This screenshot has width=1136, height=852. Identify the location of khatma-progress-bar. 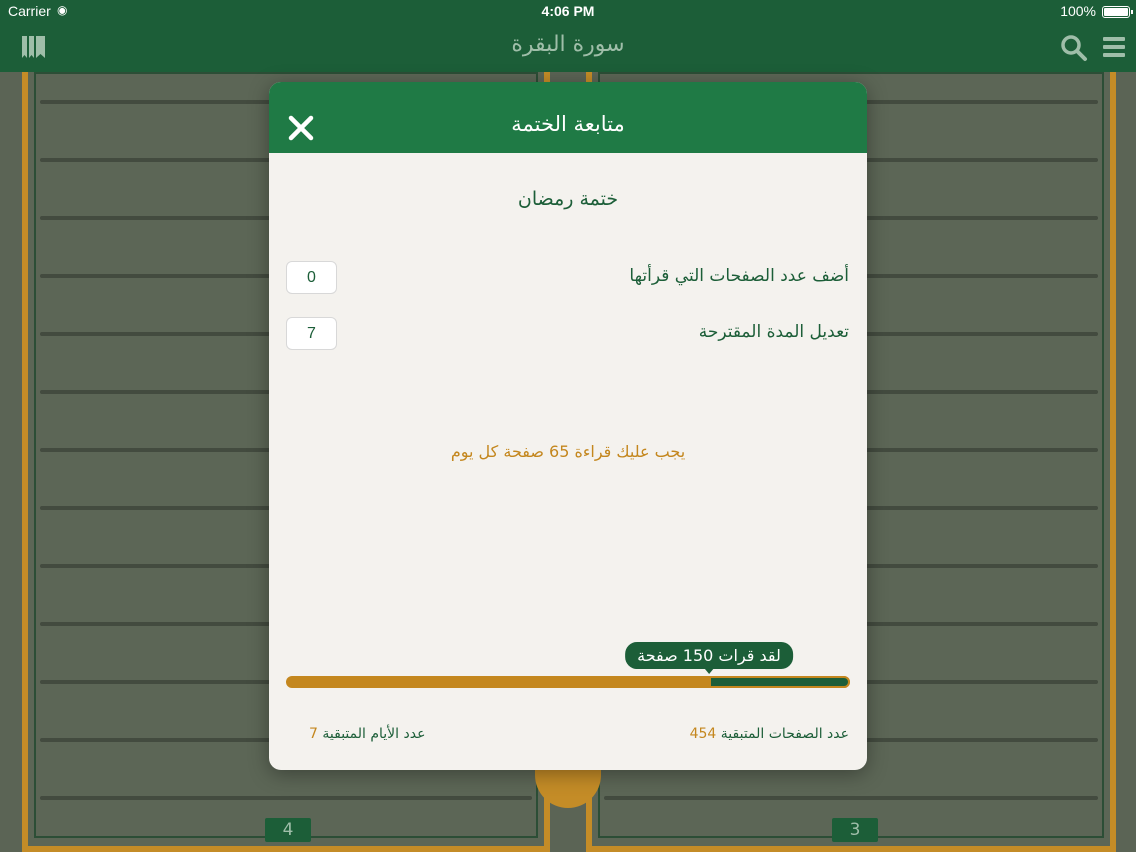
(568, 682).